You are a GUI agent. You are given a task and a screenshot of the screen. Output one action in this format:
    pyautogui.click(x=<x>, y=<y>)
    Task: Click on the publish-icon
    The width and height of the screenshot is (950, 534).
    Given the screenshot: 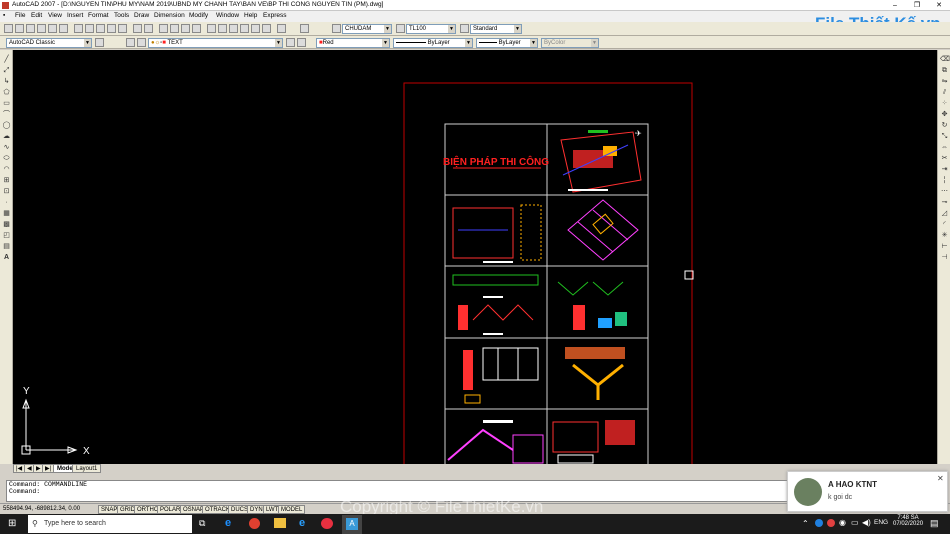 What is the action you would take?
    pyautogui.click(x=63, y=28)
    